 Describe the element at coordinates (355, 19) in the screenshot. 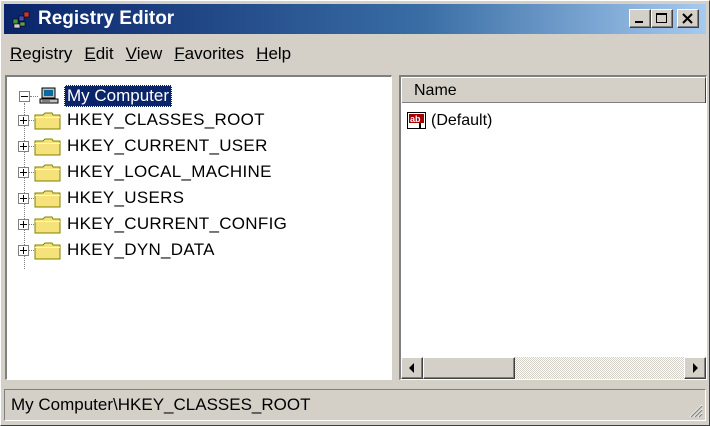

I see `title-bar: Registry Editor` at that location.